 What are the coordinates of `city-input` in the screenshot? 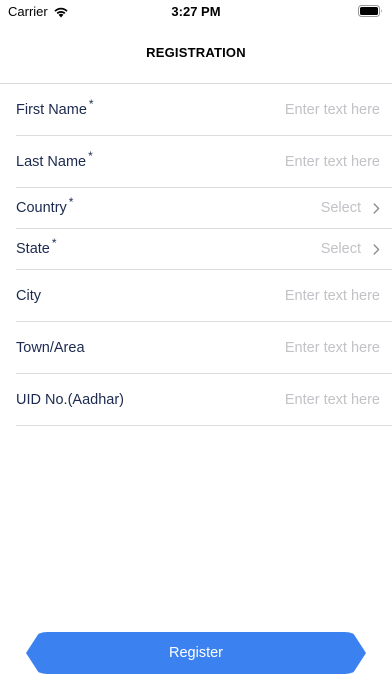 It's located at (295, 295).